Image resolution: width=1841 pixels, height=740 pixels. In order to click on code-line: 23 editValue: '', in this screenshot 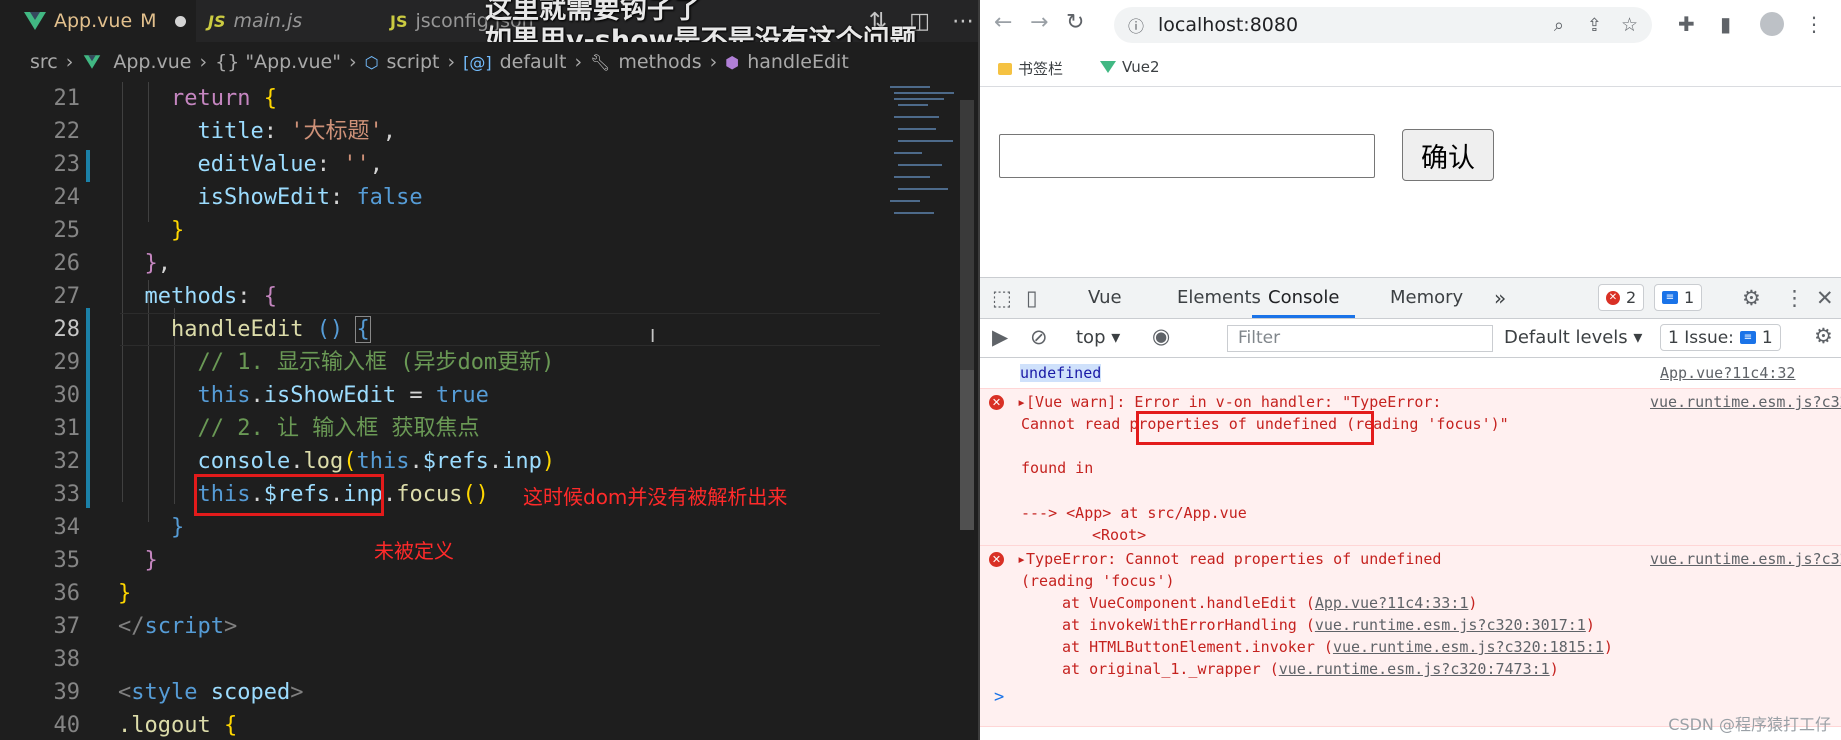, I will do `click(218, 164)`.